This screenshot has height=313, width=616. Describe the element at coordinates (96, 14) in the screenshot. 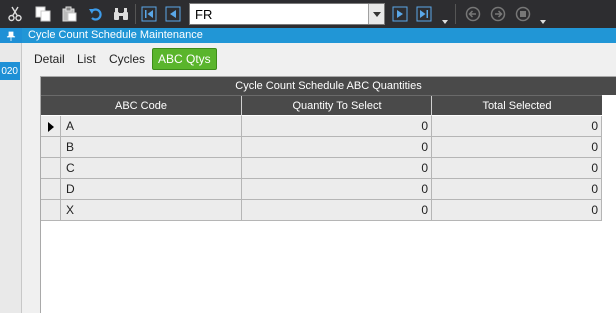

I see `undo-icon` at that location.